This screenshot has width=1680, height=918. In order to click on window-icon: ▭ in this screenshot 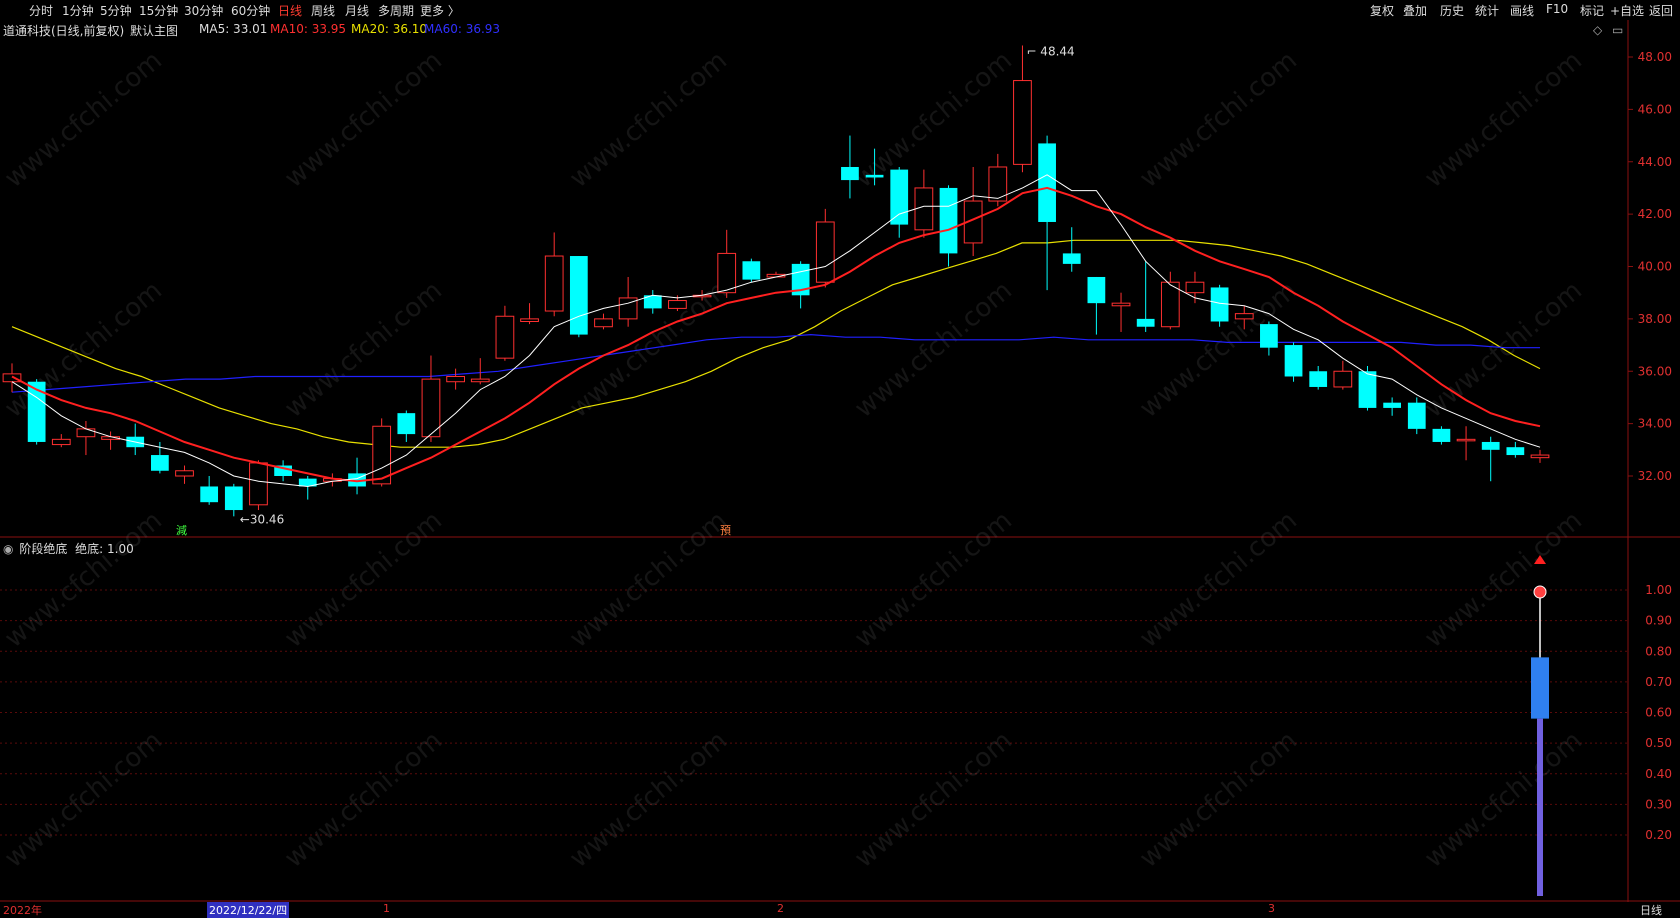, I will do `click(1617, 30)`.